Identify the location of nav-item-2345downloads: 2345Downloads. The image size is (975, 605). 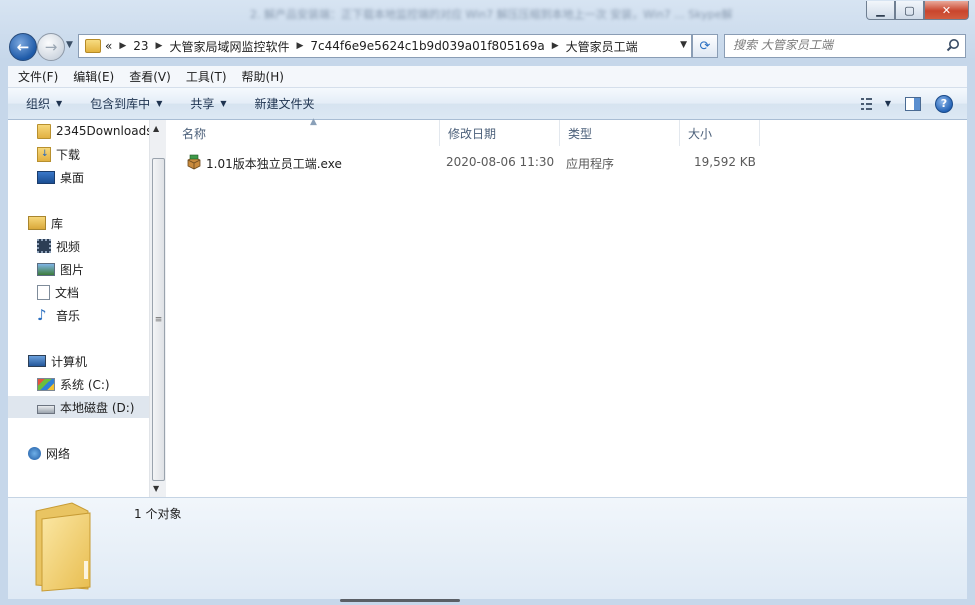
(78, 131).